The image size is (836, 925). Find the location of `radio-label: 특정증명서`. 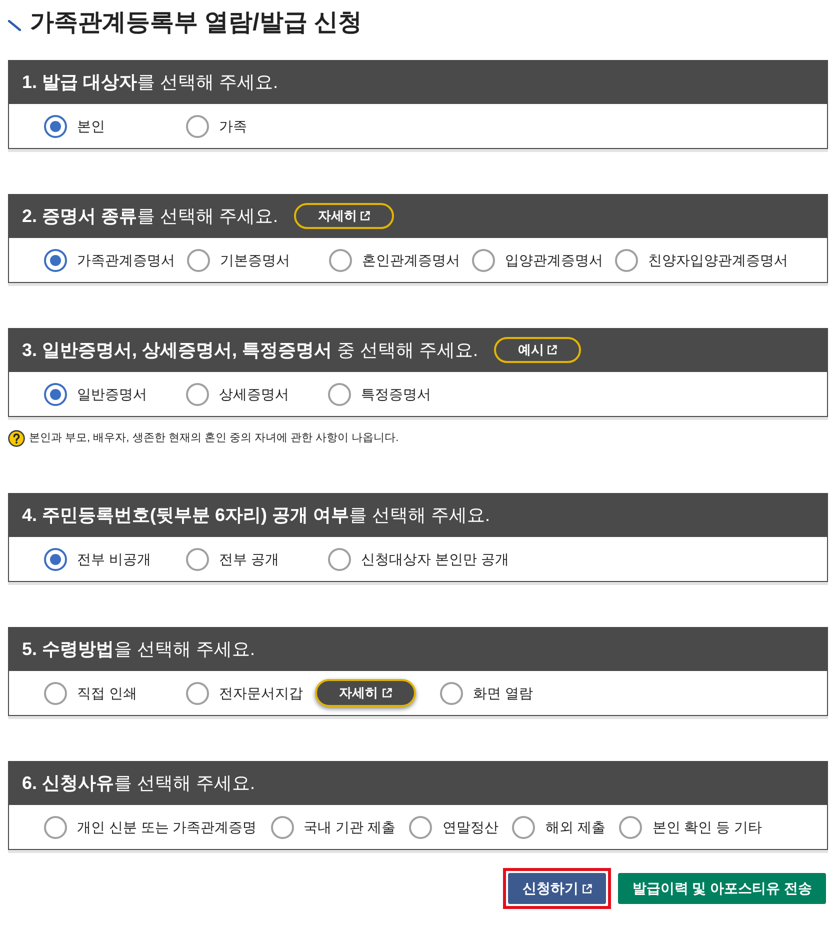

radio-label: 특정증명서 is located at coordinates (396, 394).